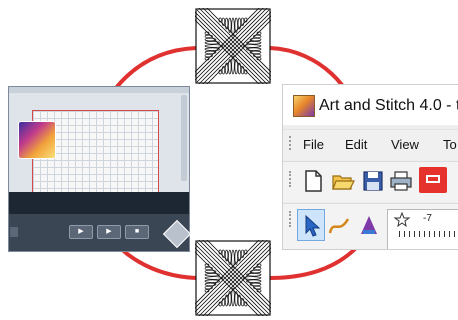 The width and height of the screenshot is (458, 320). What do you see at coordinates (37, 140) in the screenshot?
I see `app-logo-icon` at bounding box center [37, 140].